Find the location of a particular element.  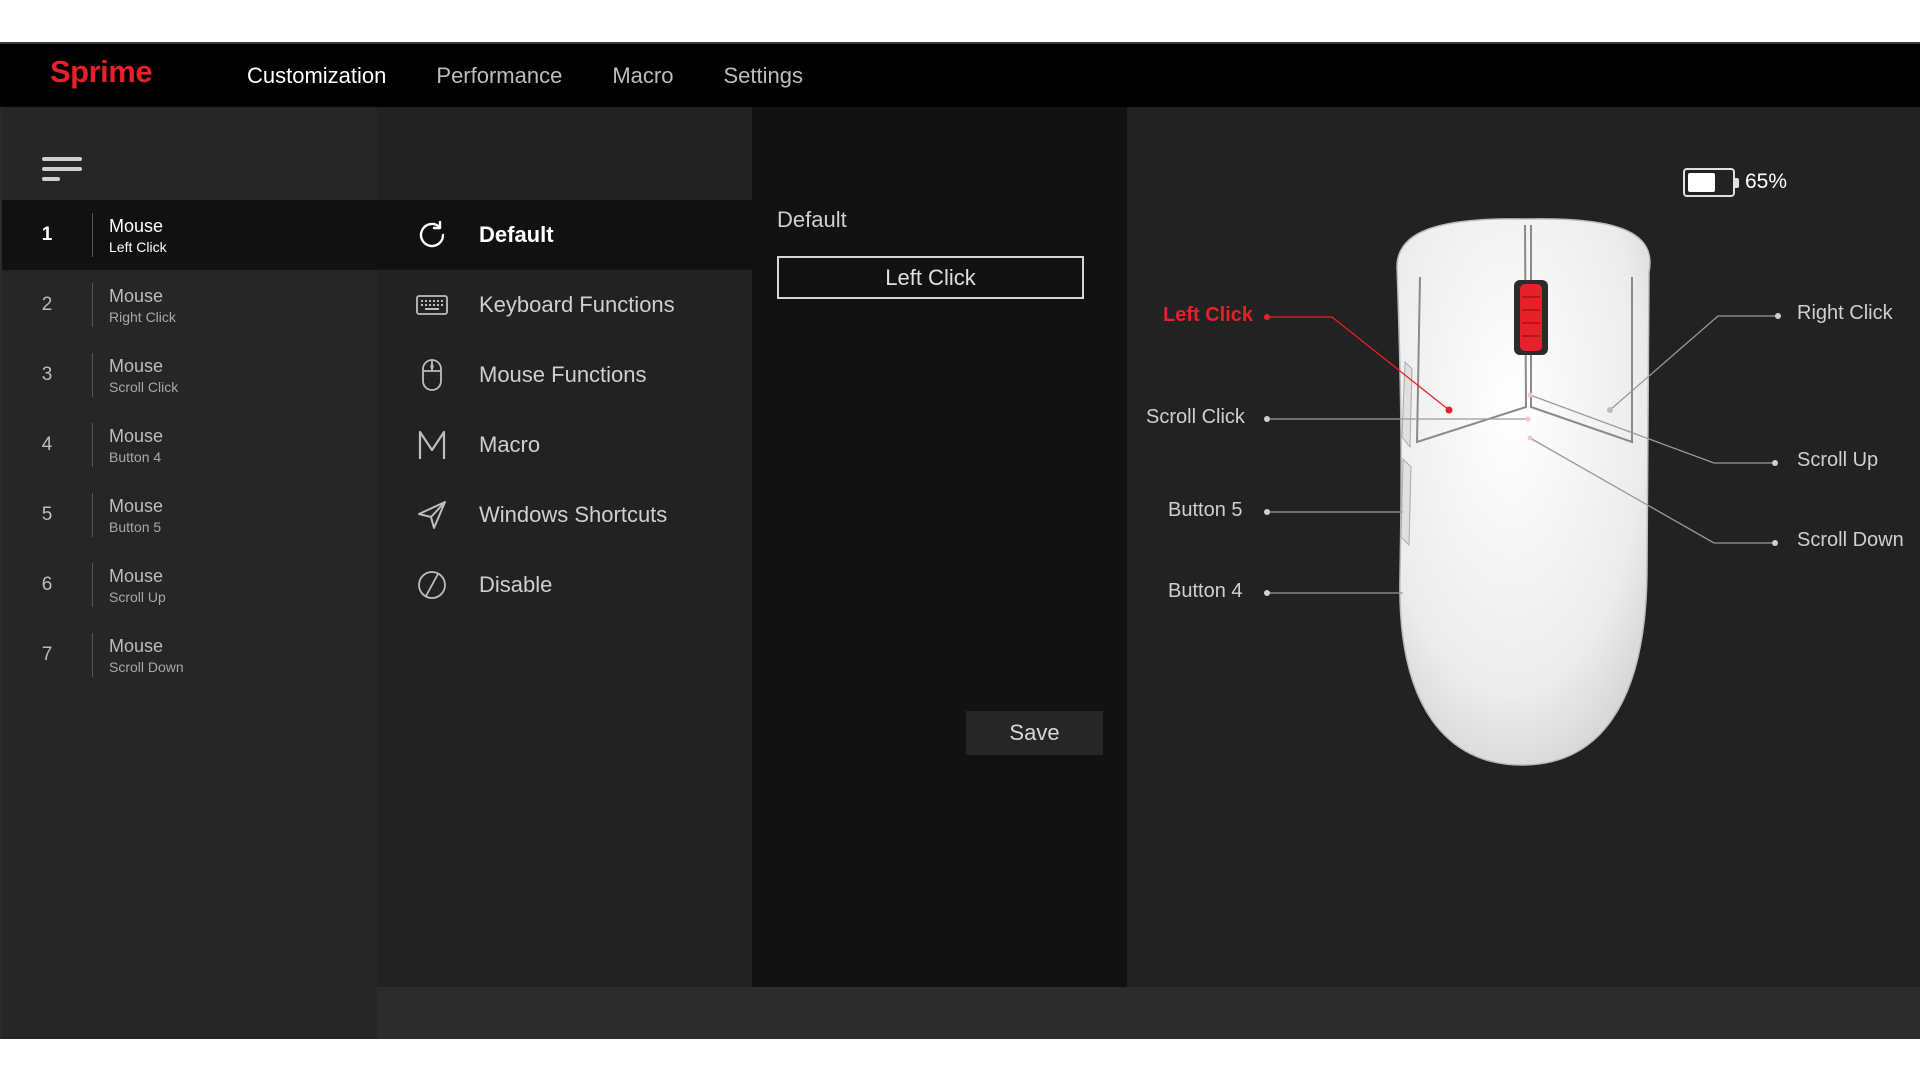

main-nav: Customization Performance Macro Settings is located at coordinates (550, 75).